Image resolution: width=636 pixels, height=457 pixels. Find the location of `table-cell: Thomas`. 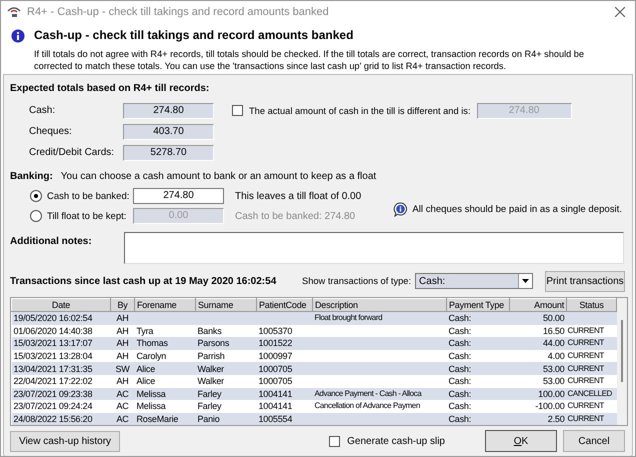

table-cell: Thomas is located at coordinates (152, 343).